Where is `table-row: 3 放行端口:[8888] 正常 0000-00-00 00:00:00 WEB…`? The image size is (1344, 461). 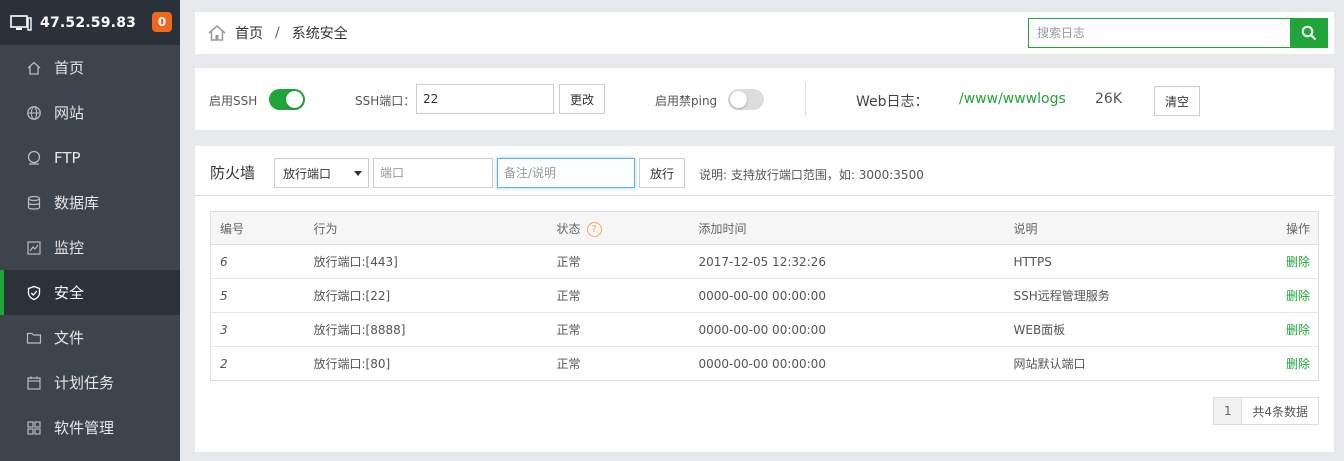 table-row: 3 放行端口:[8888] 正常 0000-00-00 00:00:00 WEB… is located at coordinates (764, 329).